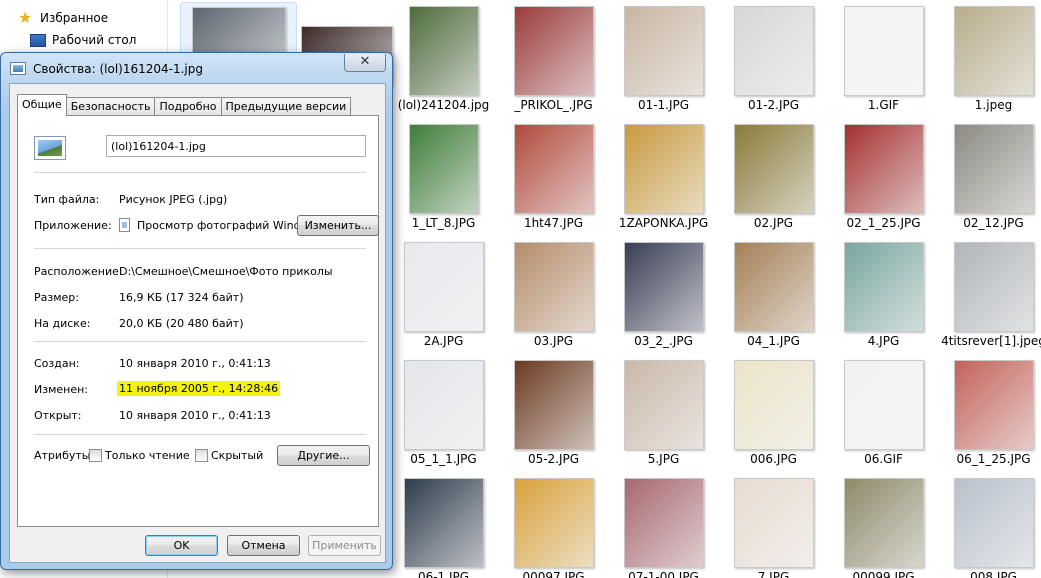 The width and height of the screenshot is (1041, 578). What do you see at coordinates (993, 459) in the screenshot?
I see `thumbnail-caption: 06_1_25.JPG` at bounding box center [993, 459].